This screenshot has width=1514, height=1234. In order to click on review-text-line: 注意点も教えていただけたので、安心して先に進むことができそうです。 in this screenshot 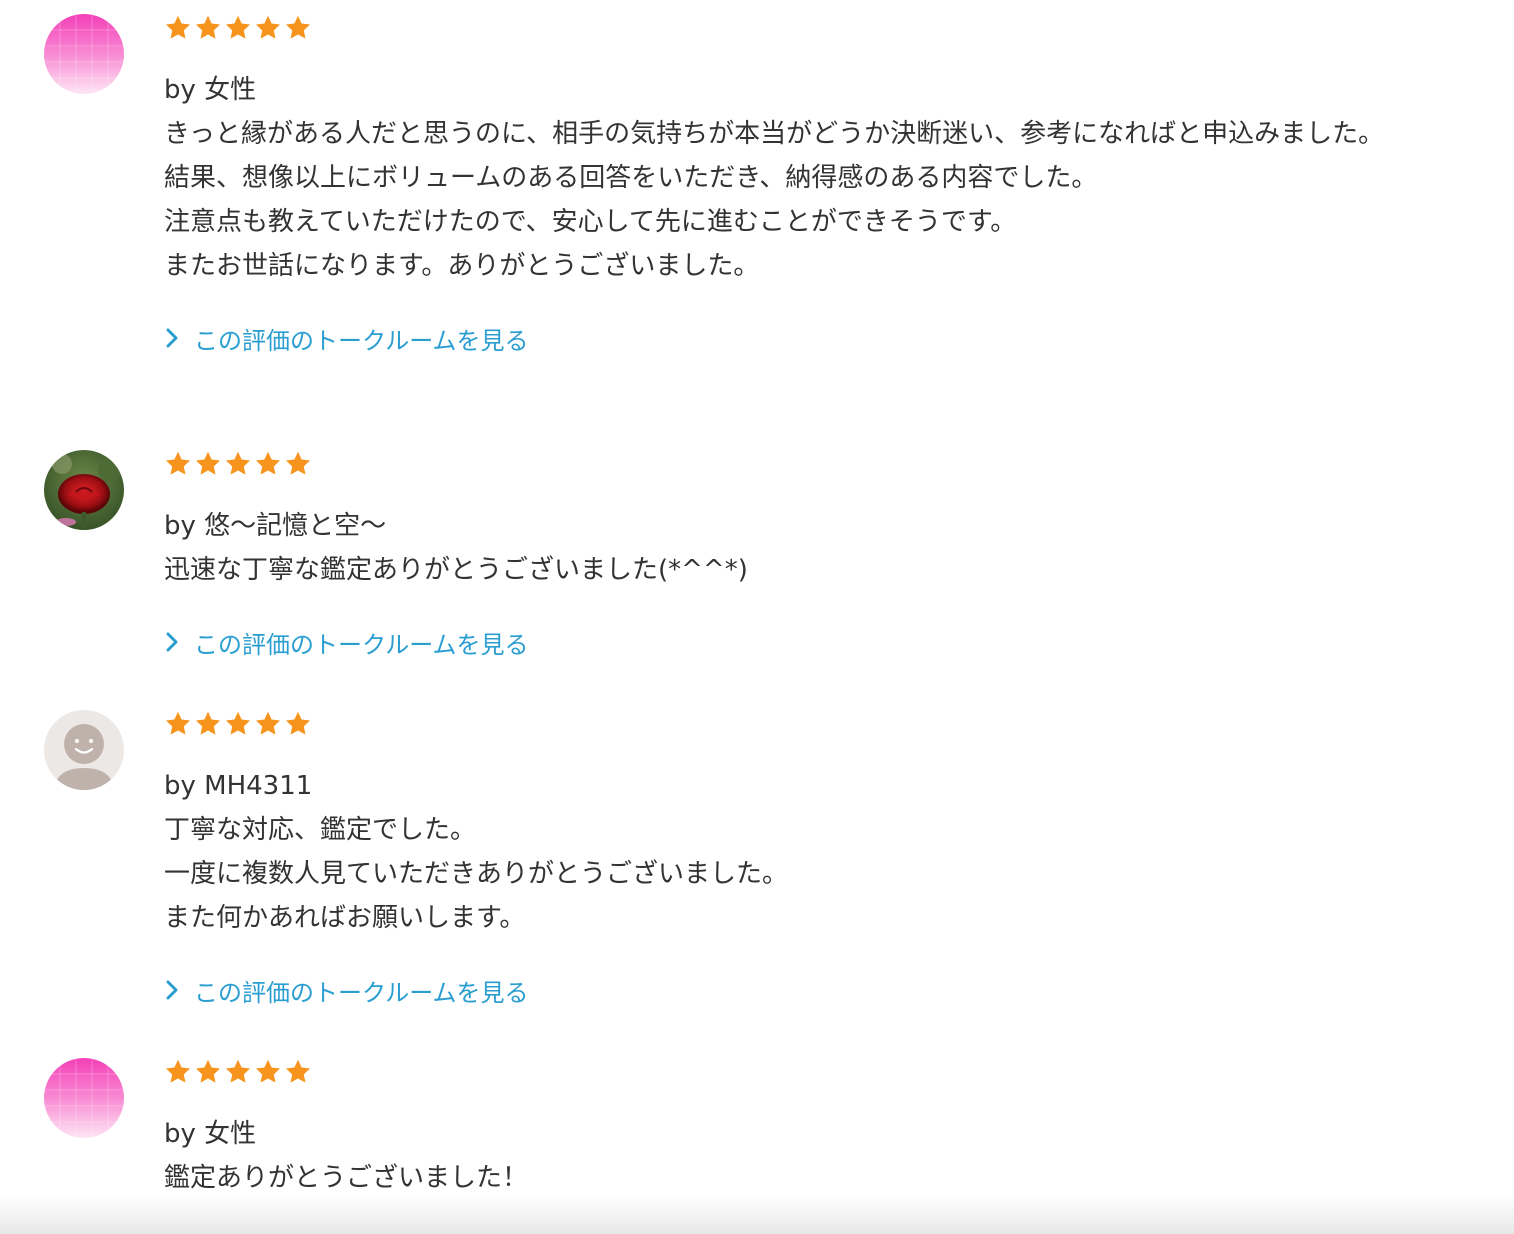, I will do `click(590, 222)`.